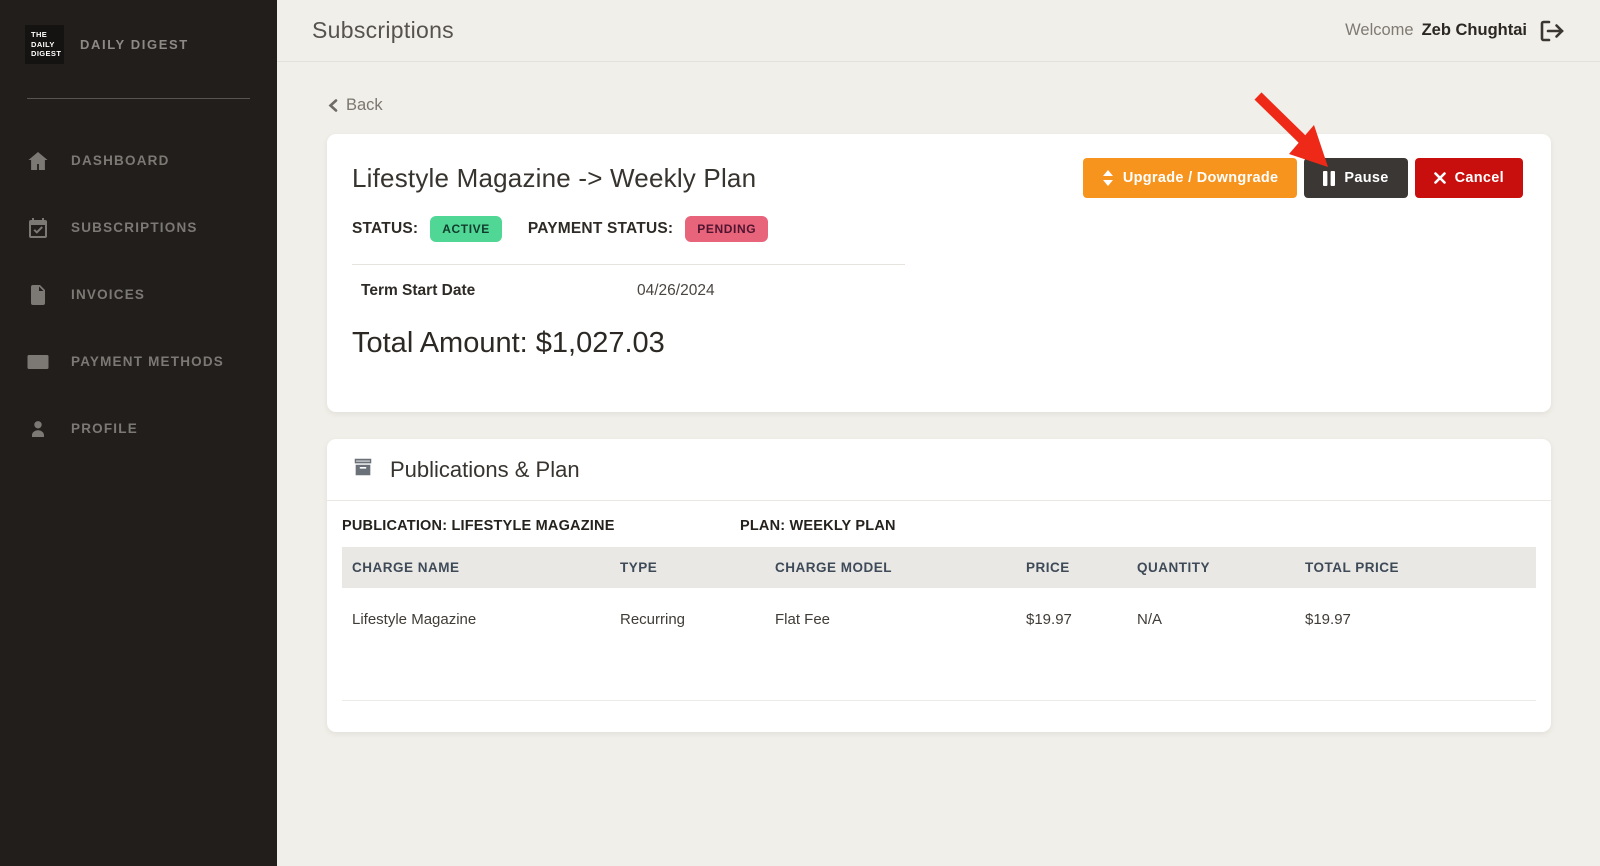 The image size is (1600, 866). Describe the element at coordinates (414, 619) in the screenshot. I see `cell-charge-name: Lifestyle Magazine` at that location.